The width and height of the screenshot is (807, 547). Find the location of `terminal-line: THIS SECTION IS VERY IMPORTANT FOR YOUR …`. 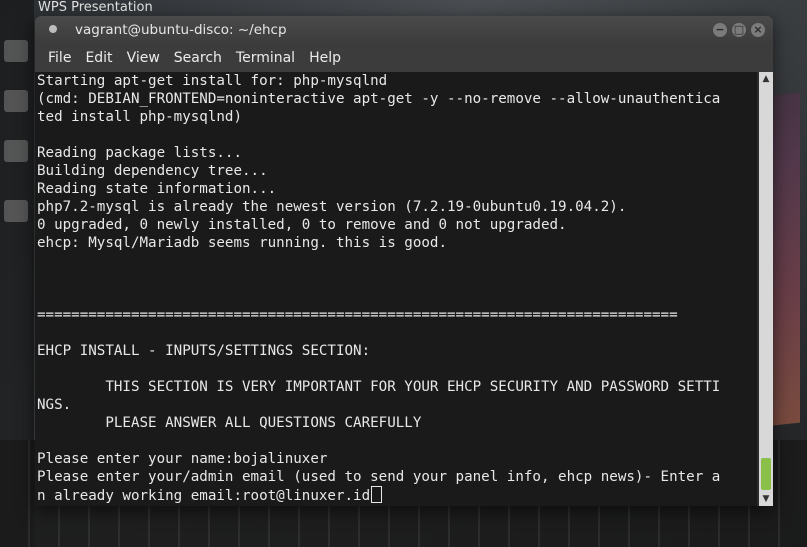

terminal-line: THIS SECTION IS VERY IMPORTANT FOR YOUR … is located at coordinates (413, 387).